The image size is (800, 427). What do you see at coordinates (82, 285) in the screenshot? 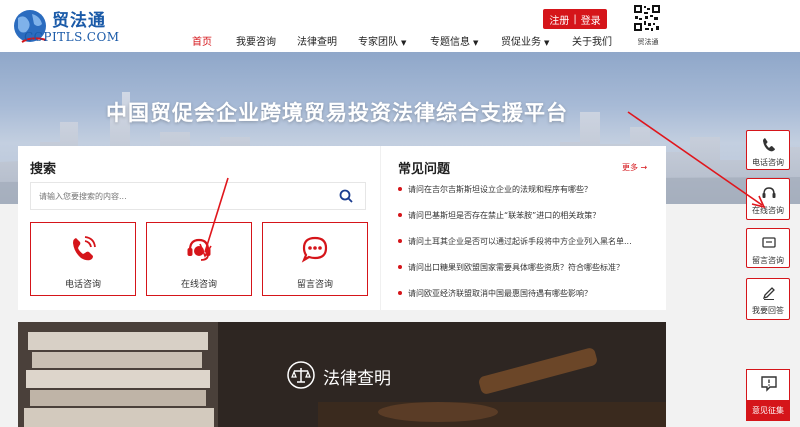
I see `card-label: 电话咨询` at bounding box center [82, 285].